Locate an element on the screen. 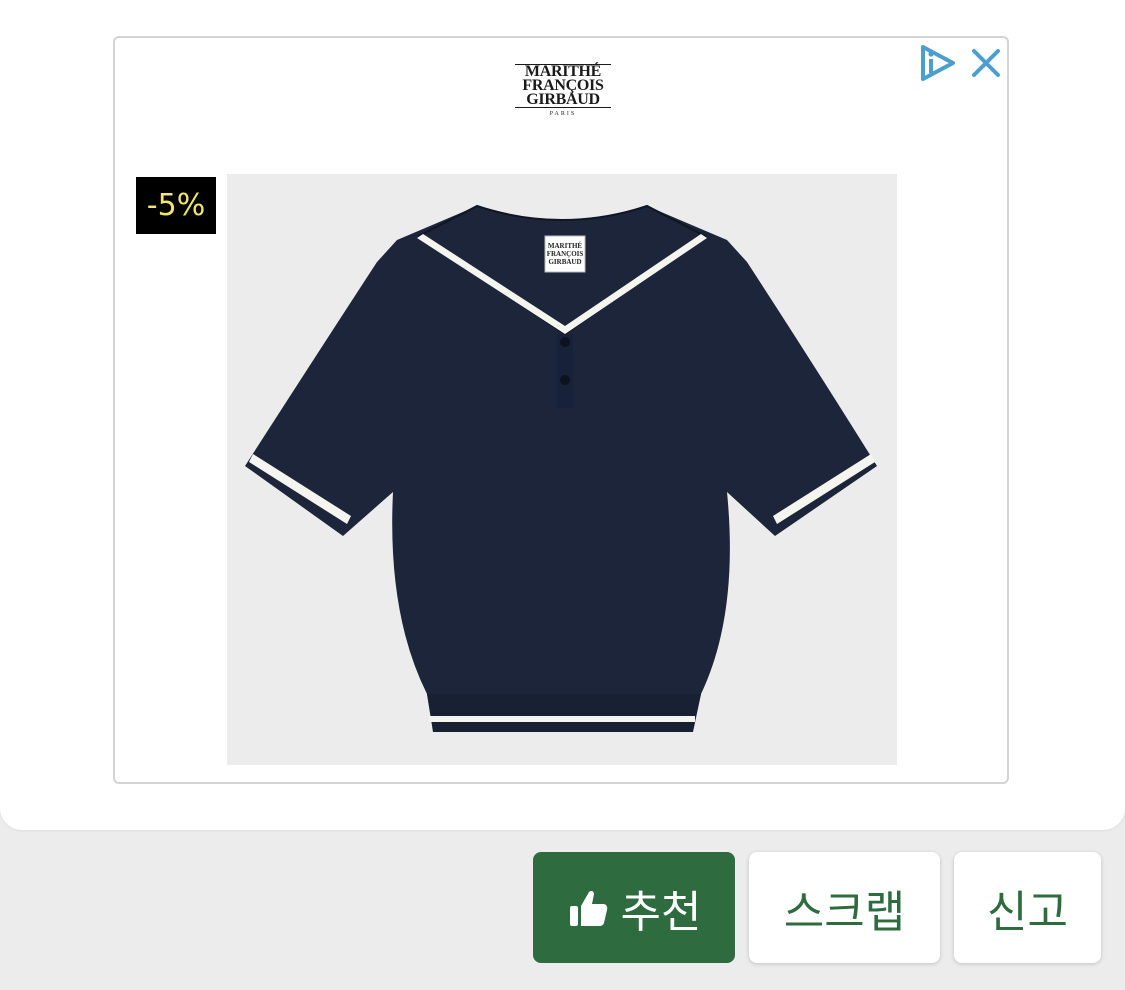 The image size is (1125, 990). report-label: 신고 is located at coordinates (1027, 912).